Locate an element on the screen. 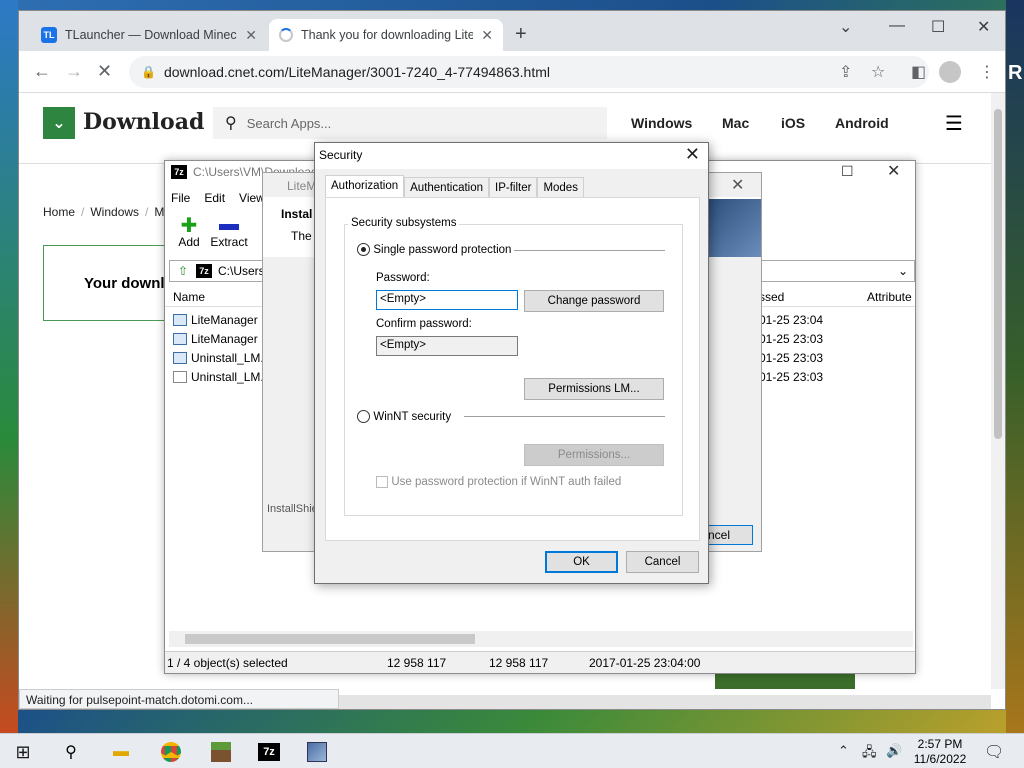 The image size is (1024, 768). nav-android: Android is located at coordinates (862, 123).